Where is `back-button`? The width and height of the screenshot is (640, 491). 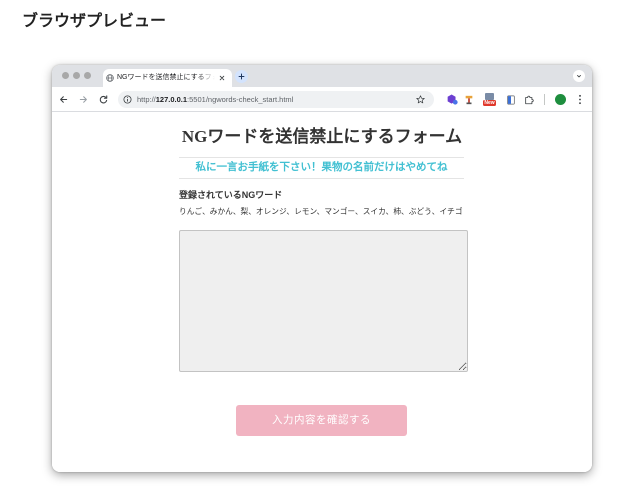 back-button is located at coordinates (63, 99).